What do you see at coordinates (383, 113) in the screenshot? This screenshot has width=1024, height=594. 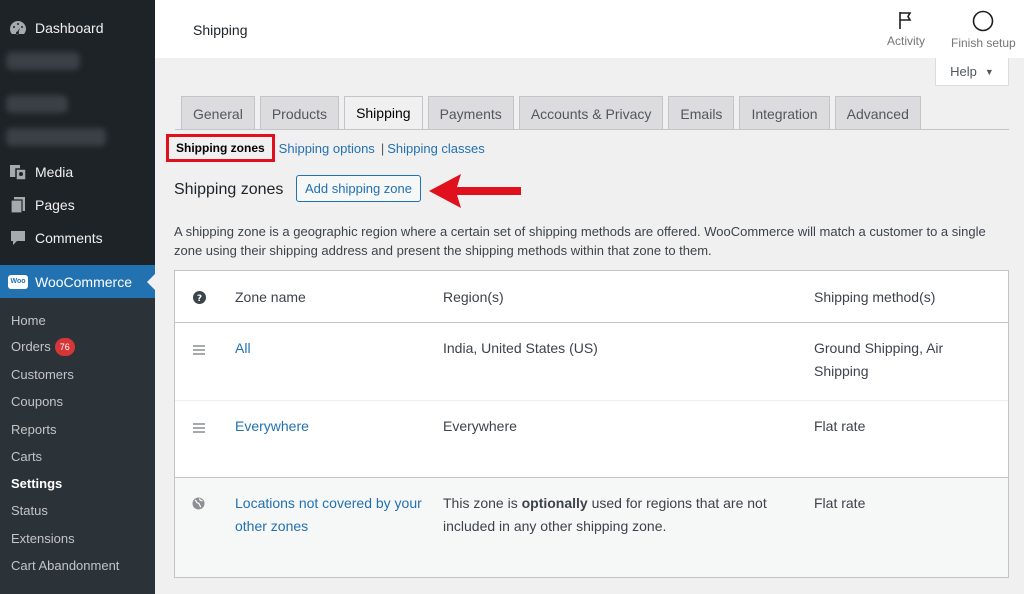 I see `tab-shipping: Shipping` at bounding box center [383, 113].